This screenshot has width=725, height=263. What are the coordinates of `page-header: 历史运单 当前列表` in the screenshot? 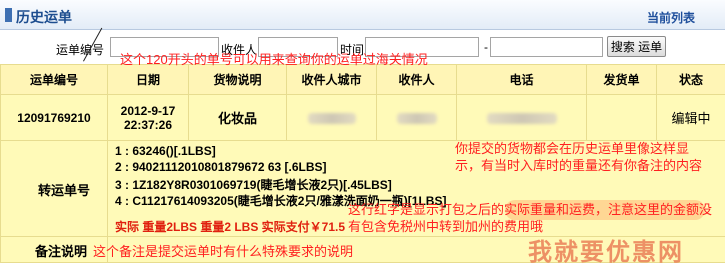 It's located at (362, 15).